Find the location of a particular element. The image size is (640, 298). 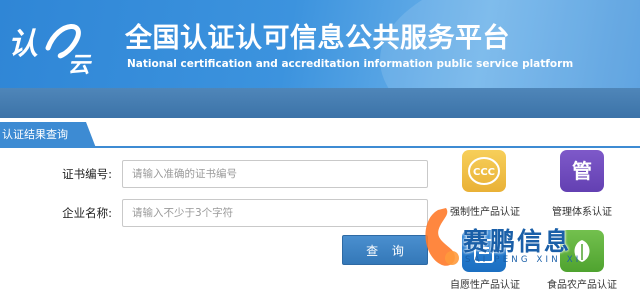

tab-strip: 认证结果查询 is located at coordinates (320, 135).